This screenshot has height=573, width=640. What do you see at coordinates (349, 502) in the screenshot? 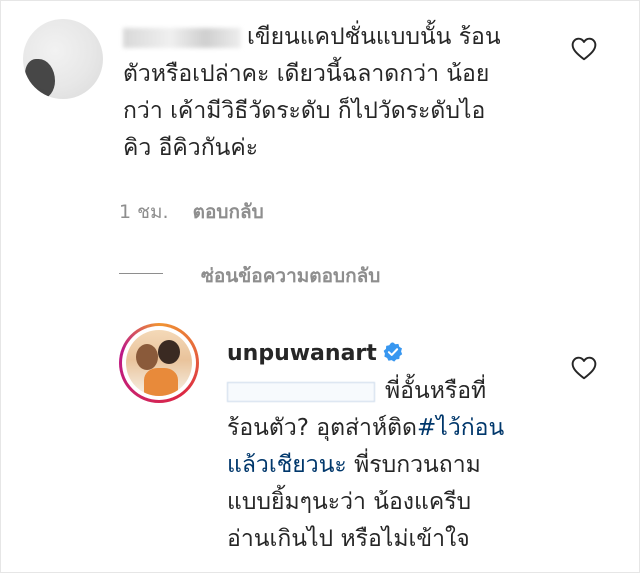
I see `reply-line-4: แบบยิ้มๆนะว่า น้องแครีบ` at bounding box center [349, 502].